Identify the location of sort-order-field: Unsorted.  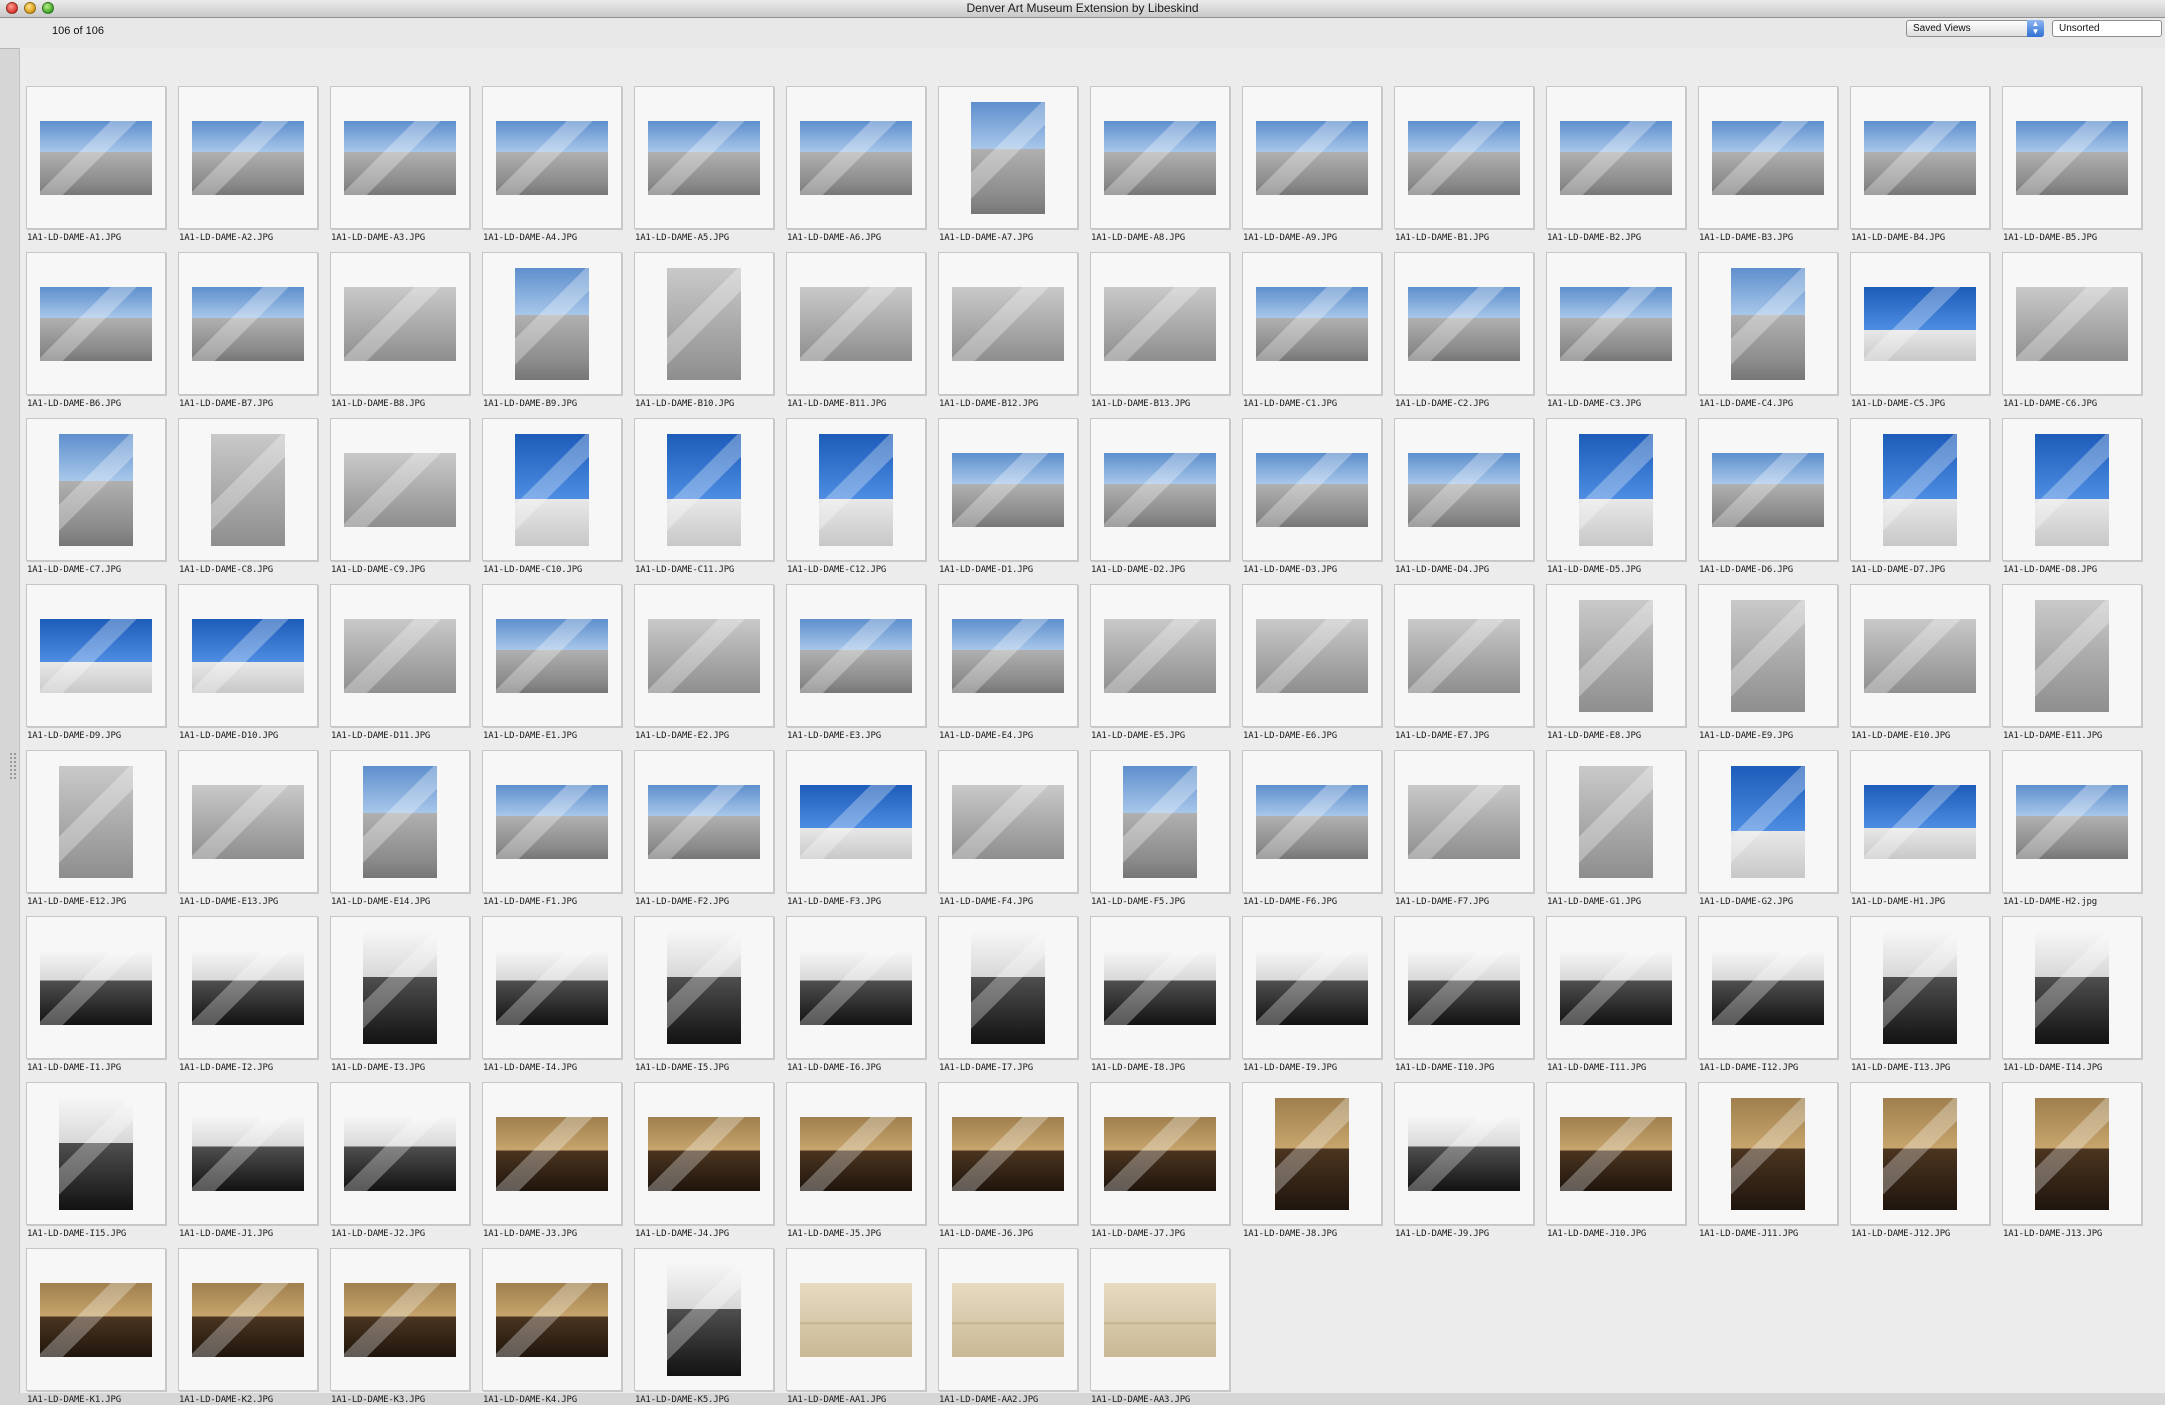
(2107, 28).